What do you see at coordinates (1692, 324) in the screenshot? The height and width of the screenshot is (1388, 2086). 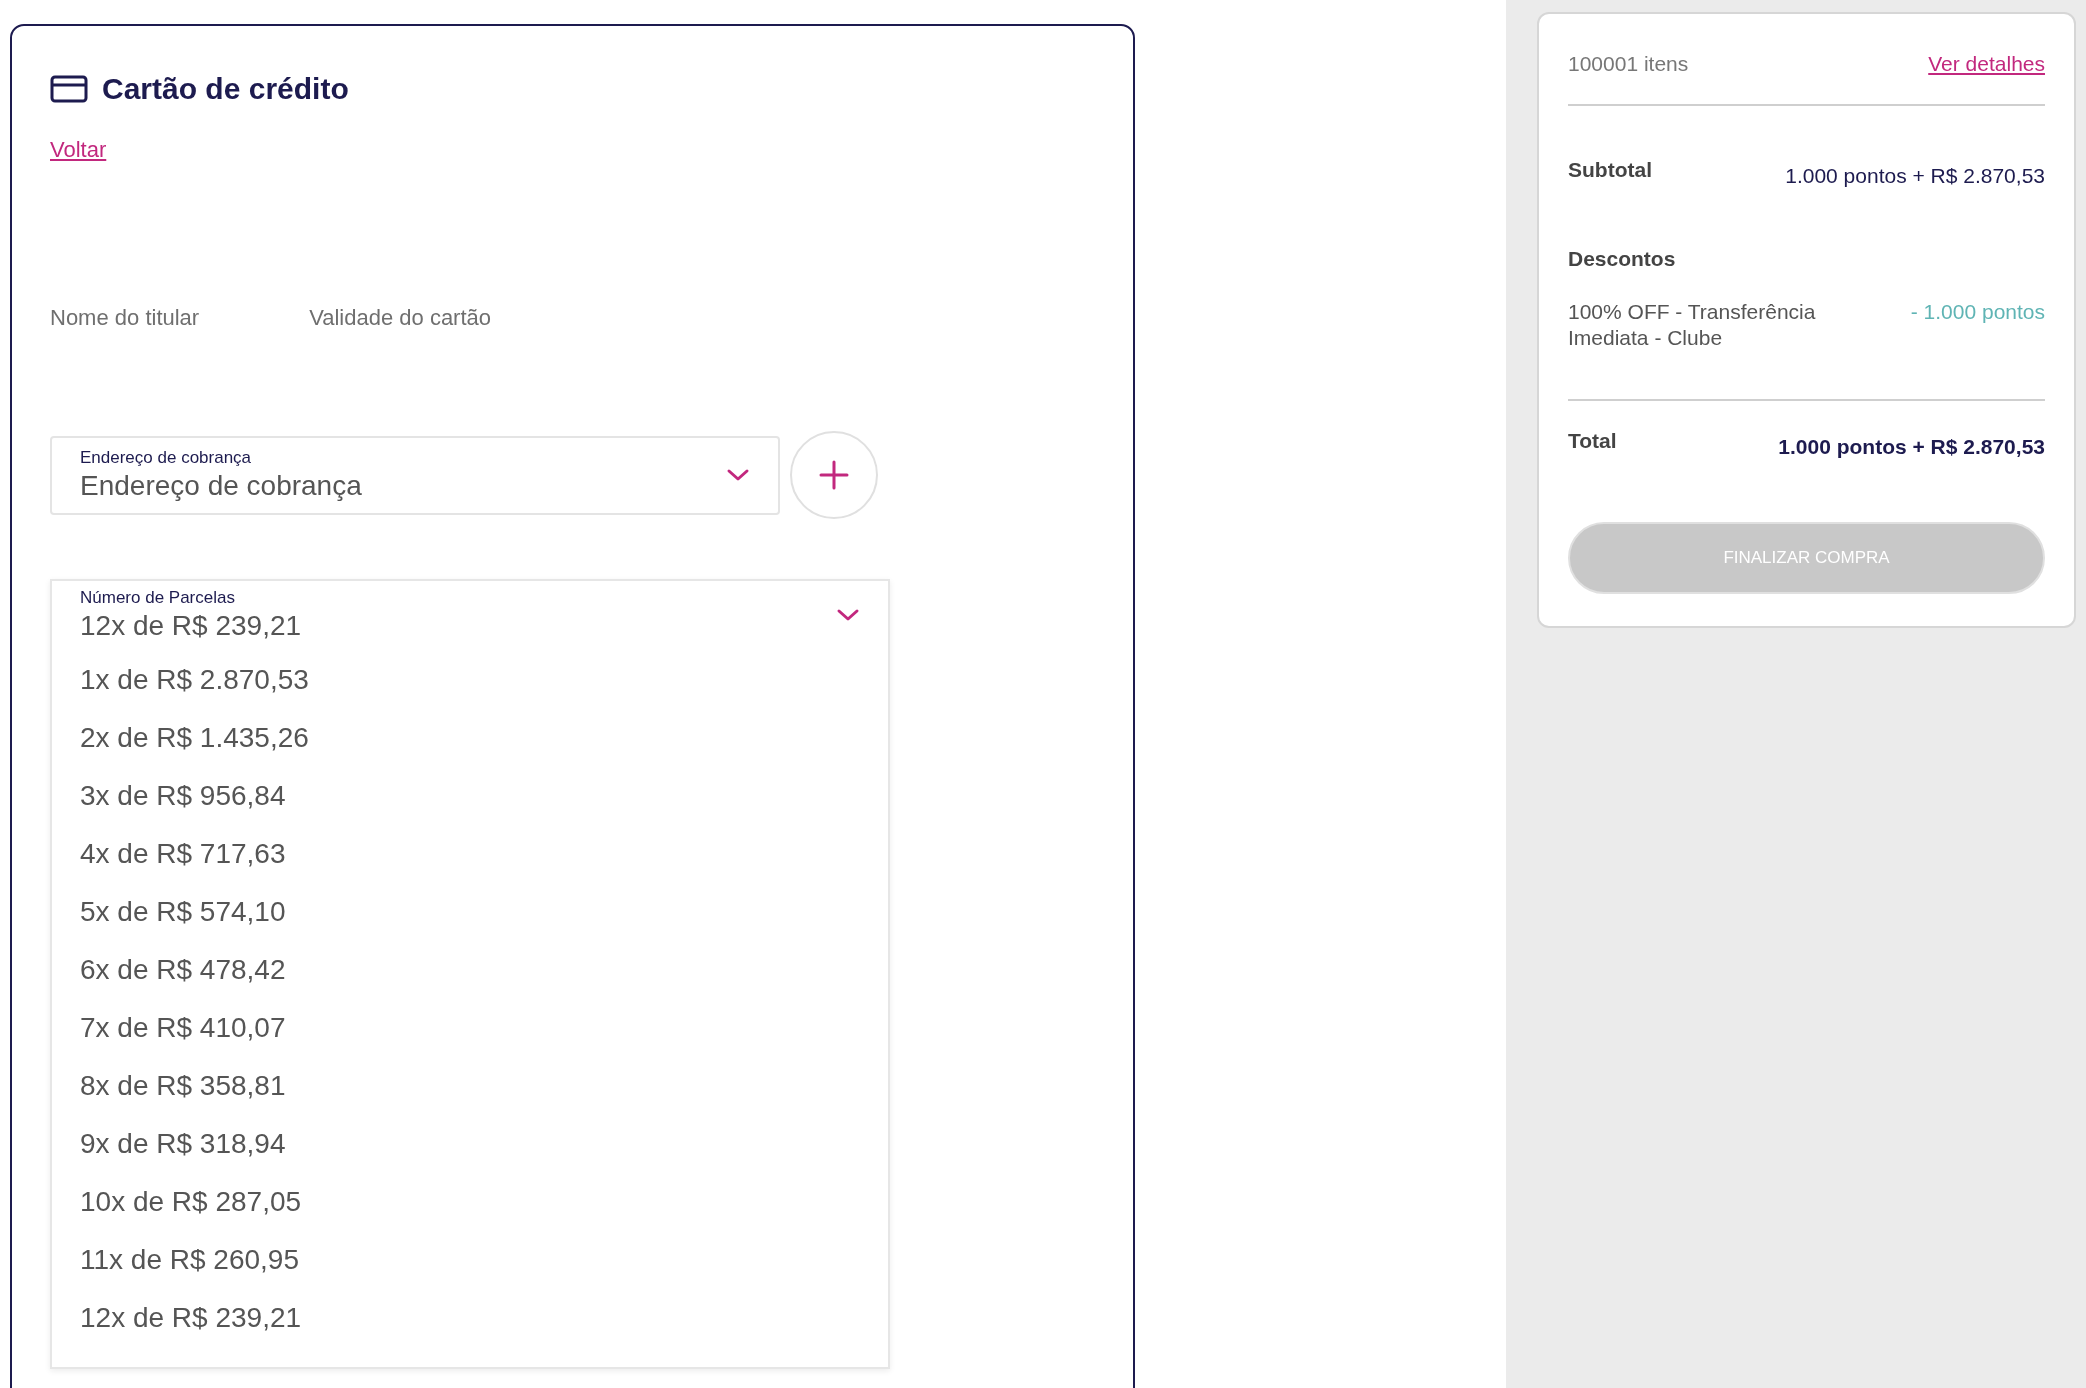 I see `discount-name: 100% OFF - Transferência Imediata - Clube` at bounding box center [1692, 324].